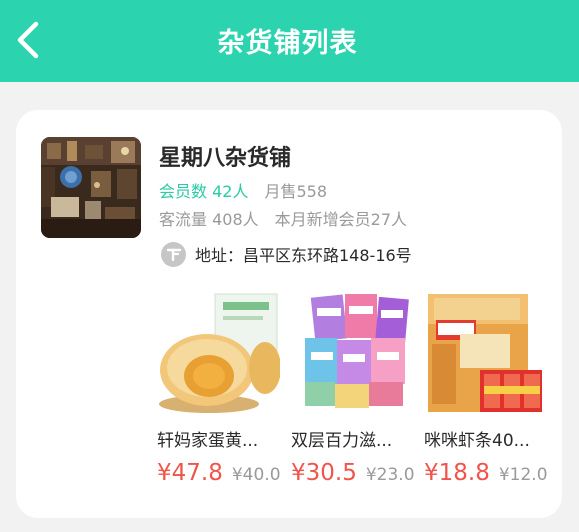 The image size is (579, 532). Describe the element at coordinates (341, 219) in the screenshot. I see `new-members: 本月新增会员27人` at that location.